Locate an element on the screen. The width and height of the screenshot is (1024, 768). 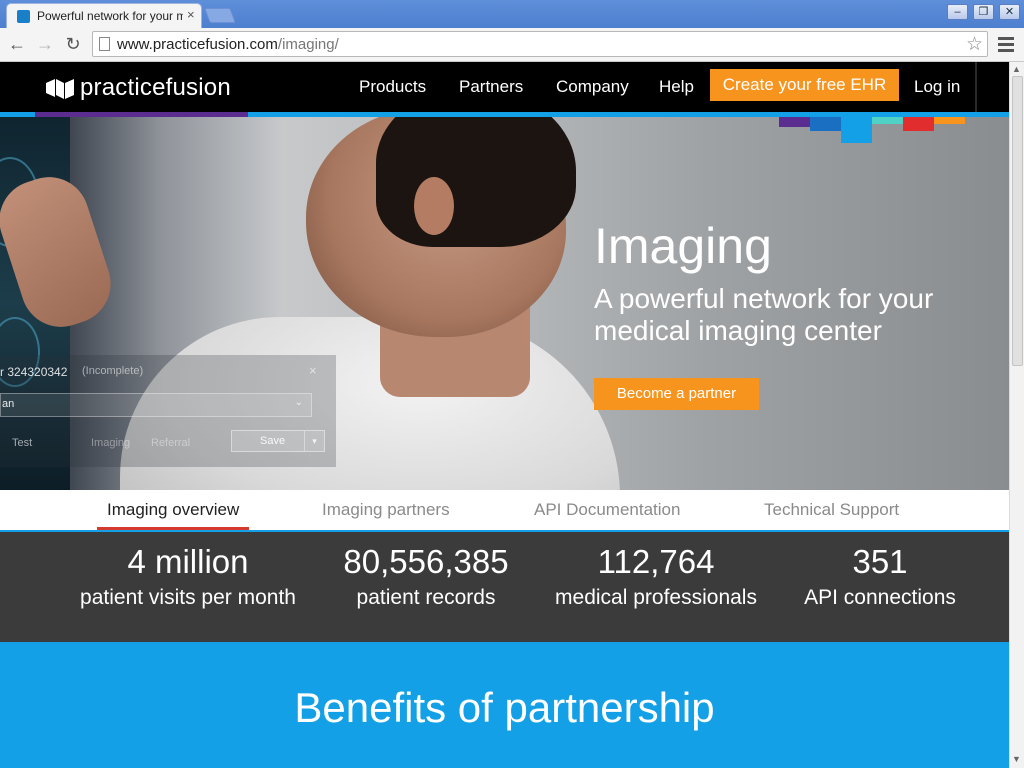
url-text: www.practicefusion.com/imaging/ is located at coordinates (228, 44).